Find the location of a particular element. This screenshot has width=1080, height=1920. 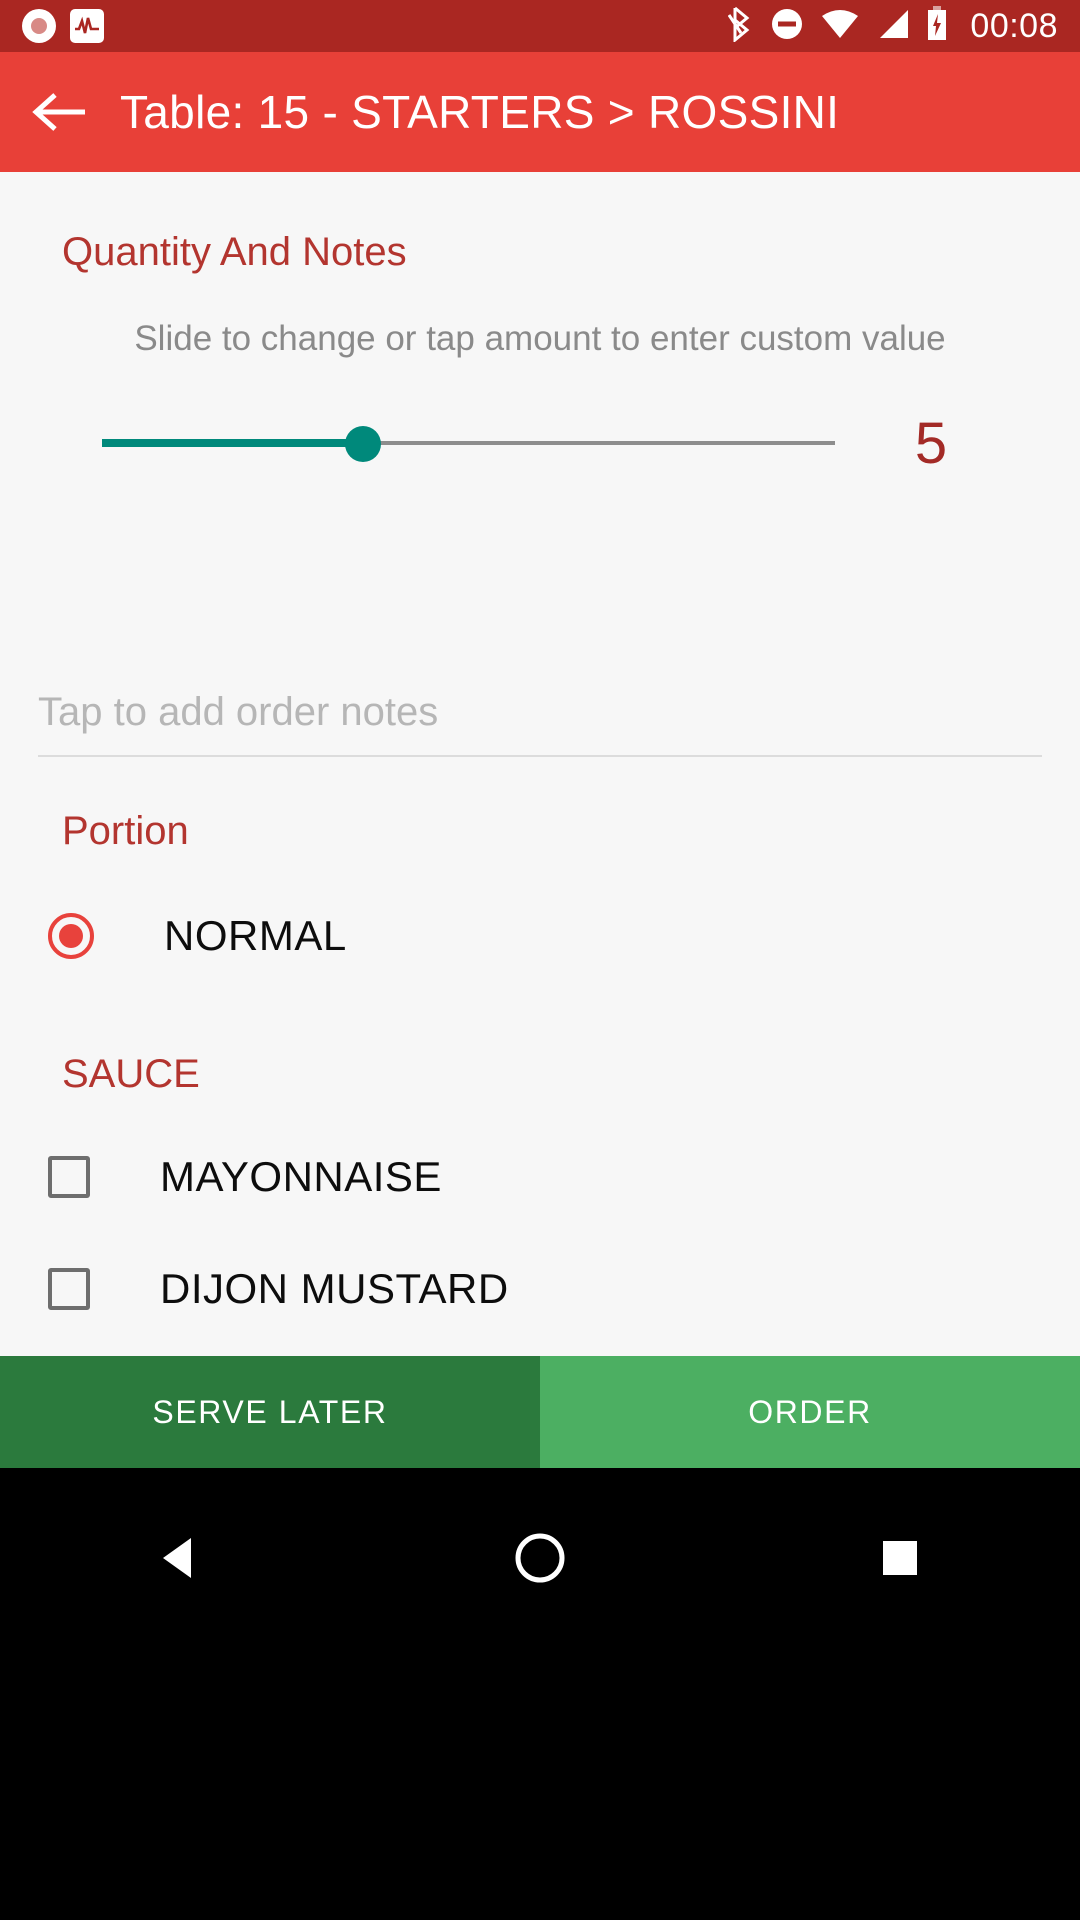

portion-option-label: NORMAL is located at coordinates (255, 935).